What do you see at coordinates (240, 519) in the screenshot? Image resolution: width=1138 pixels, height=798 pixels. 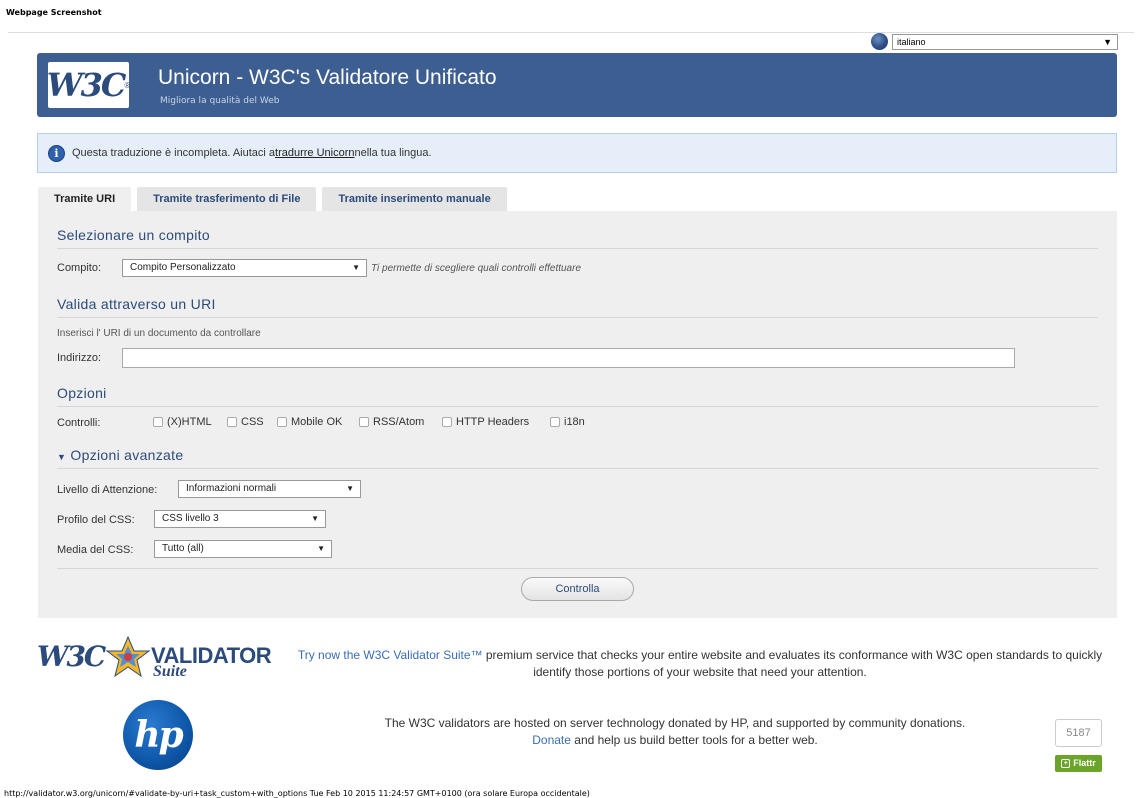 I see `css-profile-select: CSS livello 3 ▼` at bounding box center [240, 519].